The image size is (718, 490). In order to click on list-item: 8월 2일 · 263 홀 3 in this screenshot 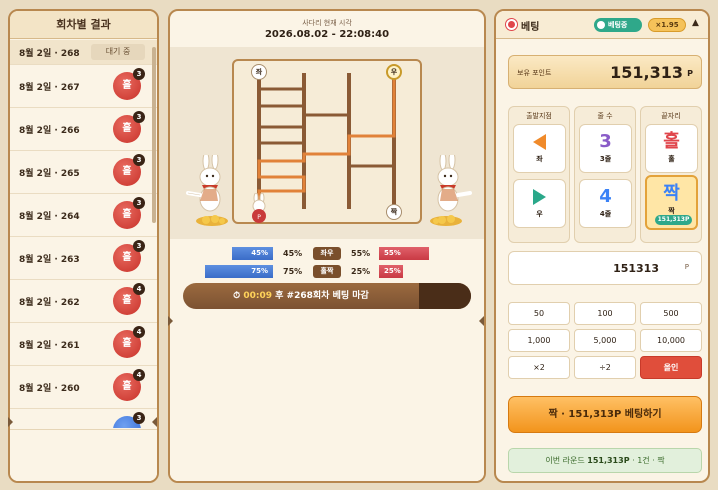, I will do `click(83, 258)`.